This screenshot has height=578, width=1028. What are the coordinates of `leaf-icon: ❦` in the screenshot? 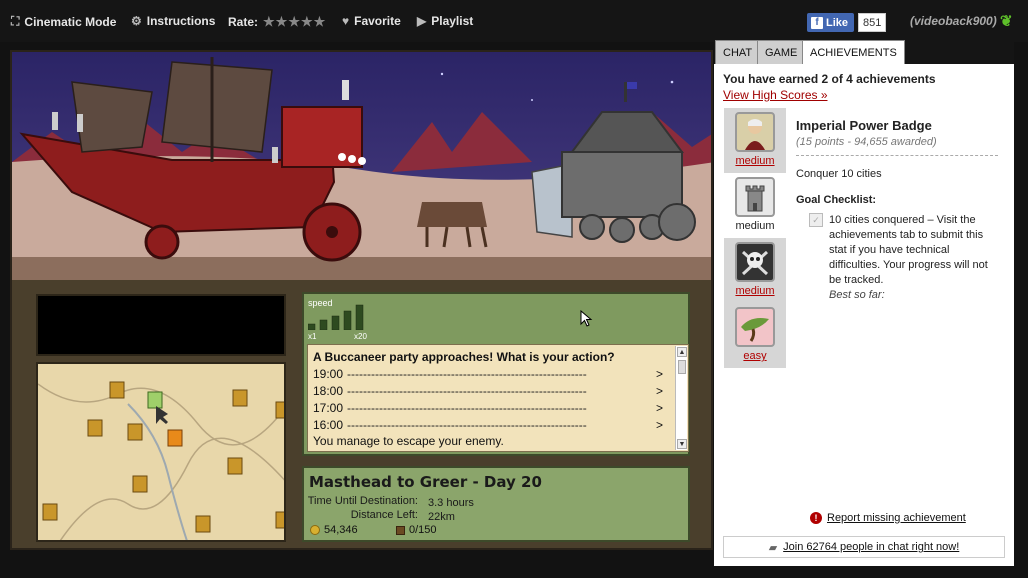 It's located at (1006, 21).